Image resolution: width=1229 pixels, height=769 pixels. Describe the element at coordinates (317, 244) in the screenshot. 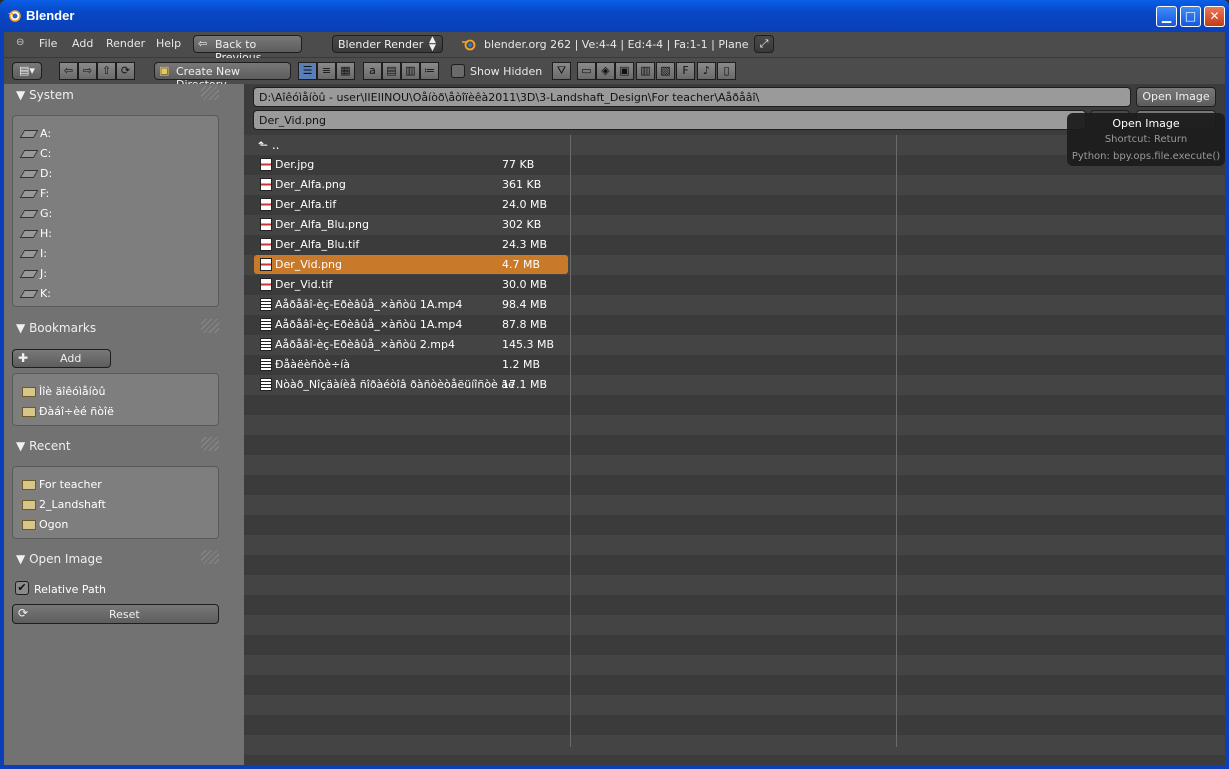

I see `file-name: Der_Alfa_Blu.tif` at that location.